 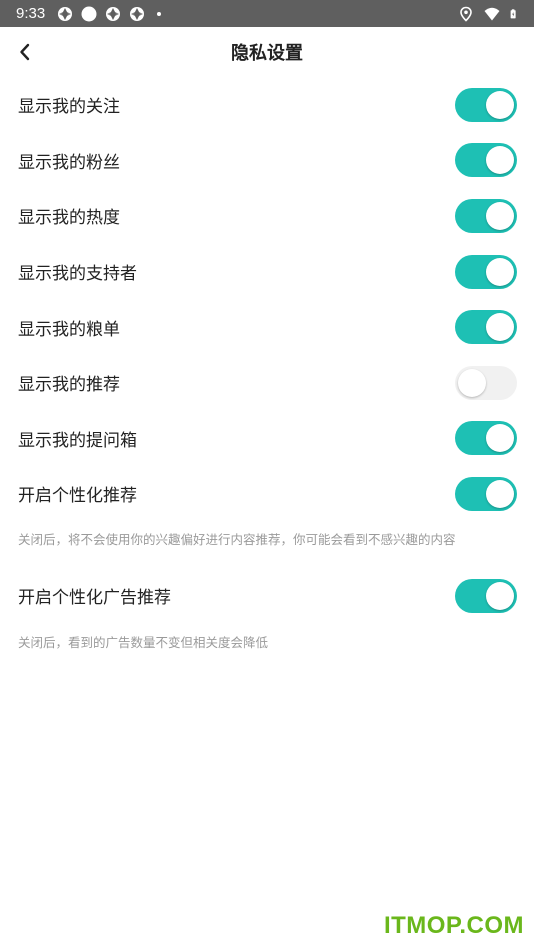 What do you see at coordinates (94, 598) in the screenshot?
I see `setting-label: 开启个性化广告推荐` at bounding box center [94, 598].